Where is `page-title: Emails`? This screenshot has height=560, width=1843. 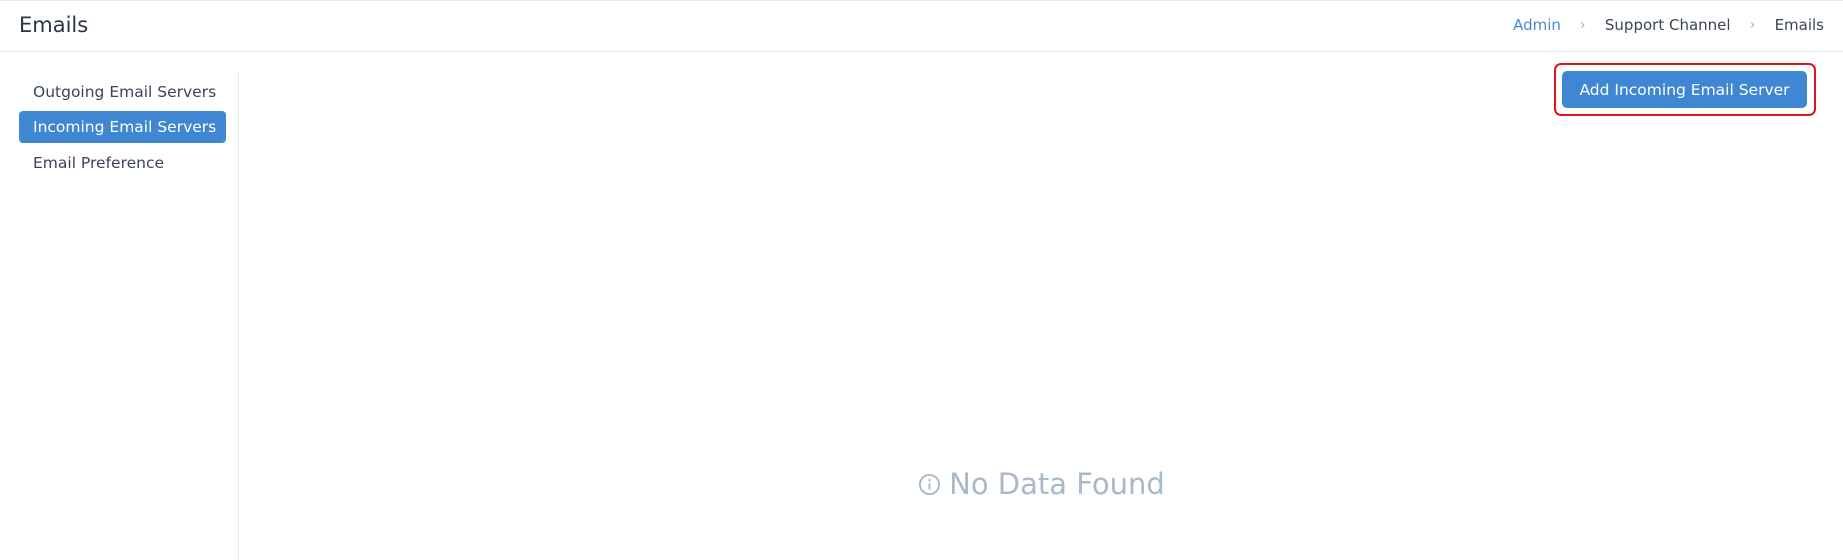
page-title: Emails is located at coordinates (54, 25).